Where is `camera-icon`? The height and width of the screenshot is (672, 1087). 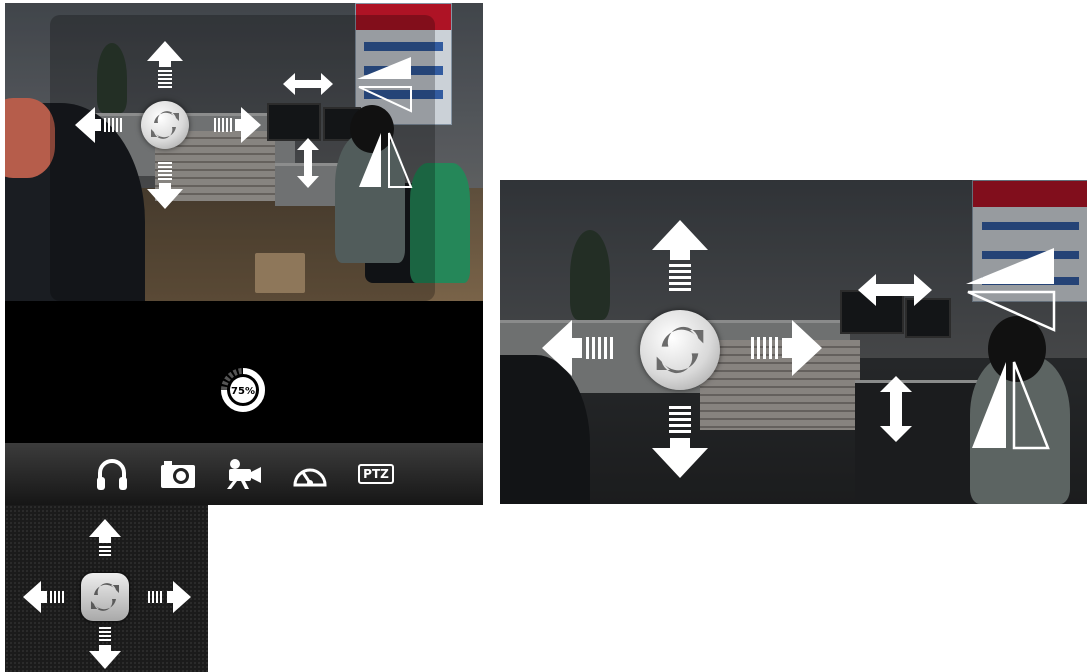
camera-icon is located at coordinates (178, 474).